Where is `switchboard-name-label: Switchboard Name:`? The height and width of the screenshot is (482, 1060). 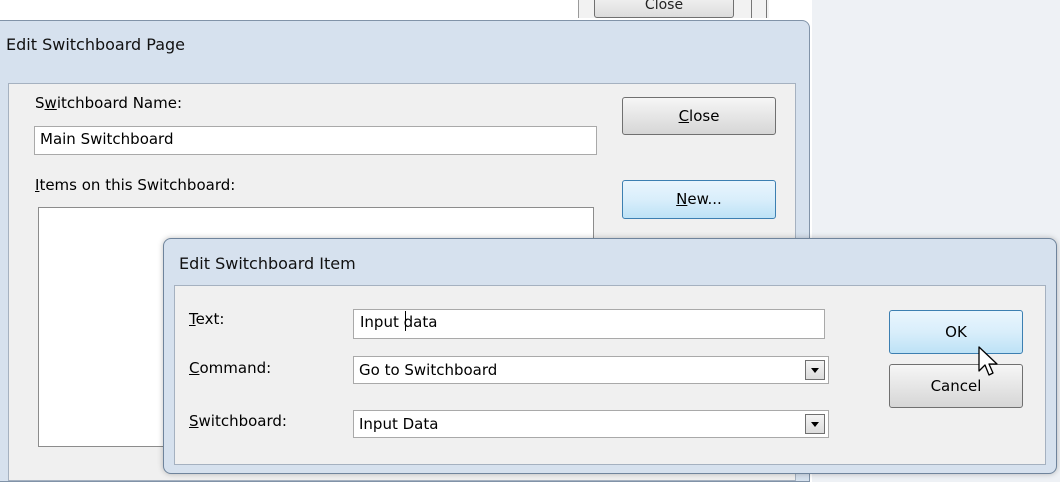 switchboard-name-label: Switchboard Name: is located at coordinates (109, 103).